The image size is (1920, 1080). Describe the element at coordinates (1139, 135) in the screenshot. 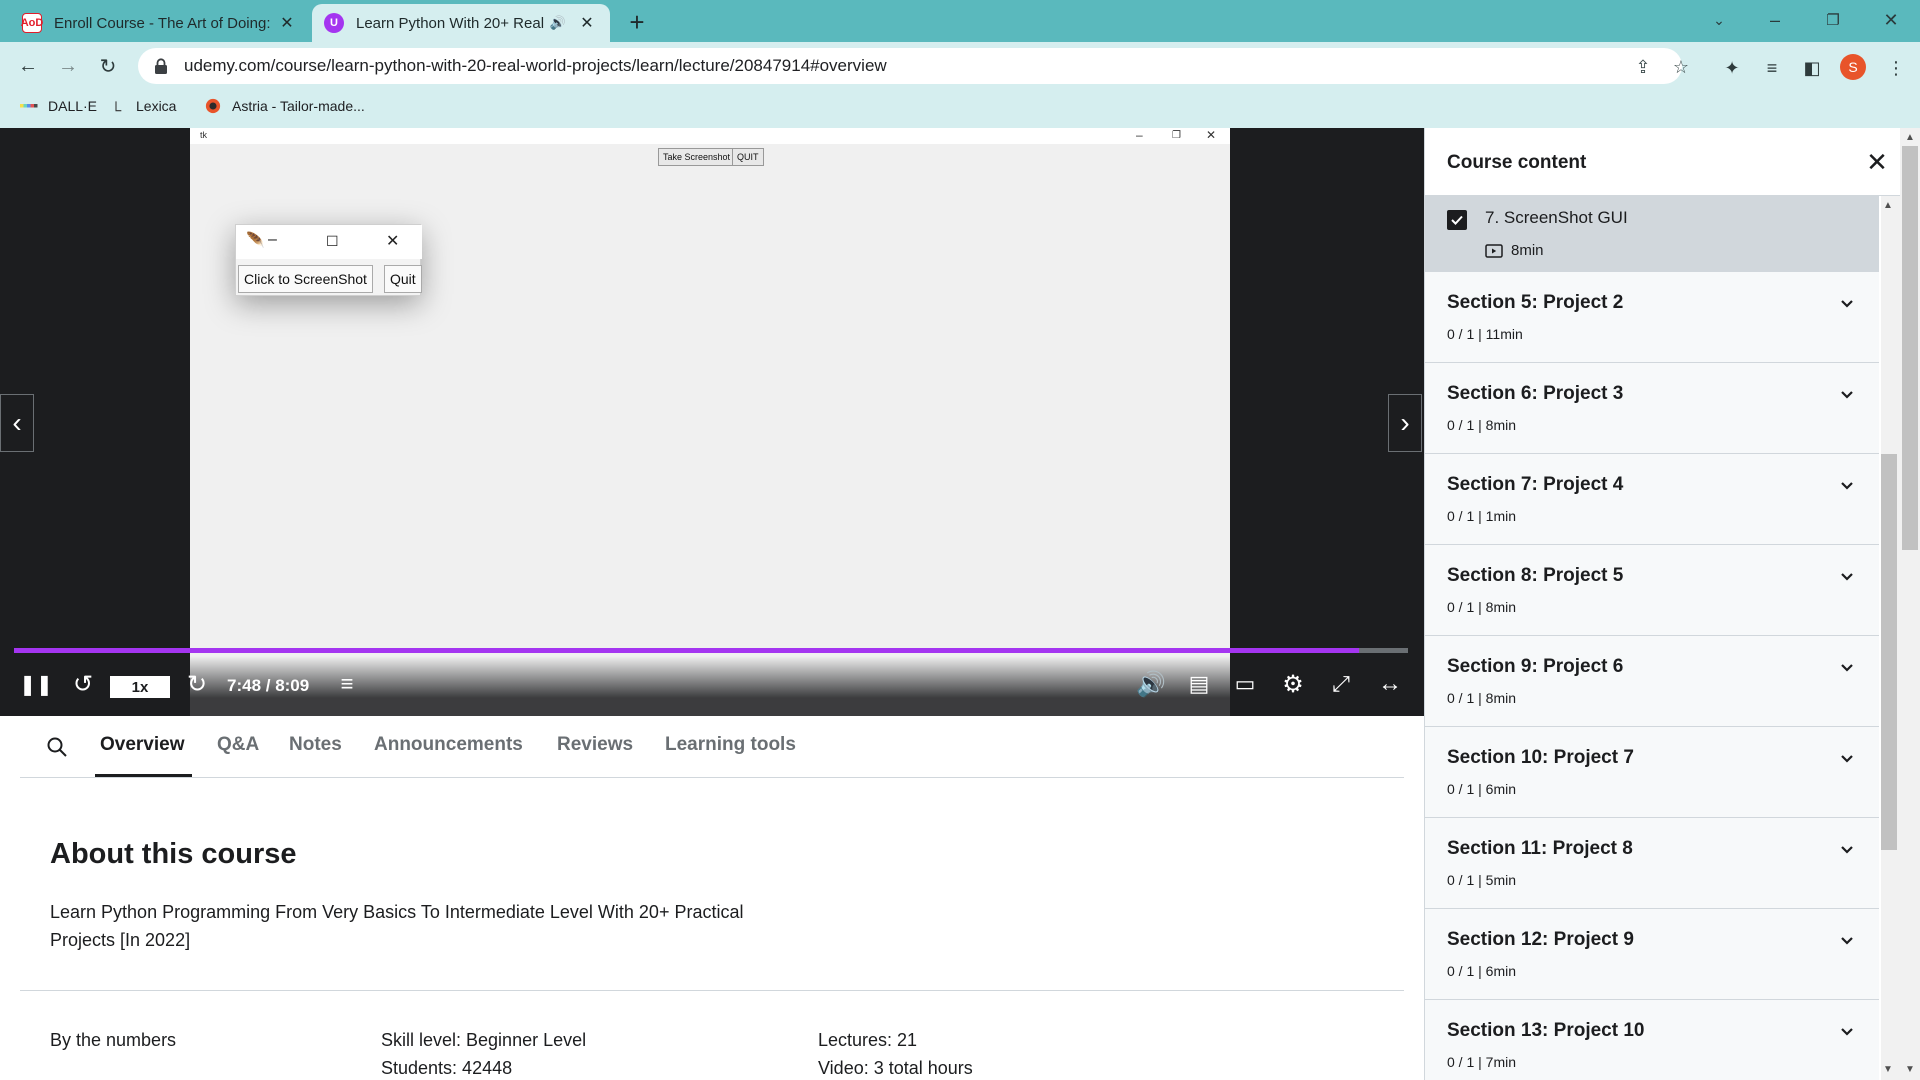

I see `tk-minimize-icon: –` at that location.